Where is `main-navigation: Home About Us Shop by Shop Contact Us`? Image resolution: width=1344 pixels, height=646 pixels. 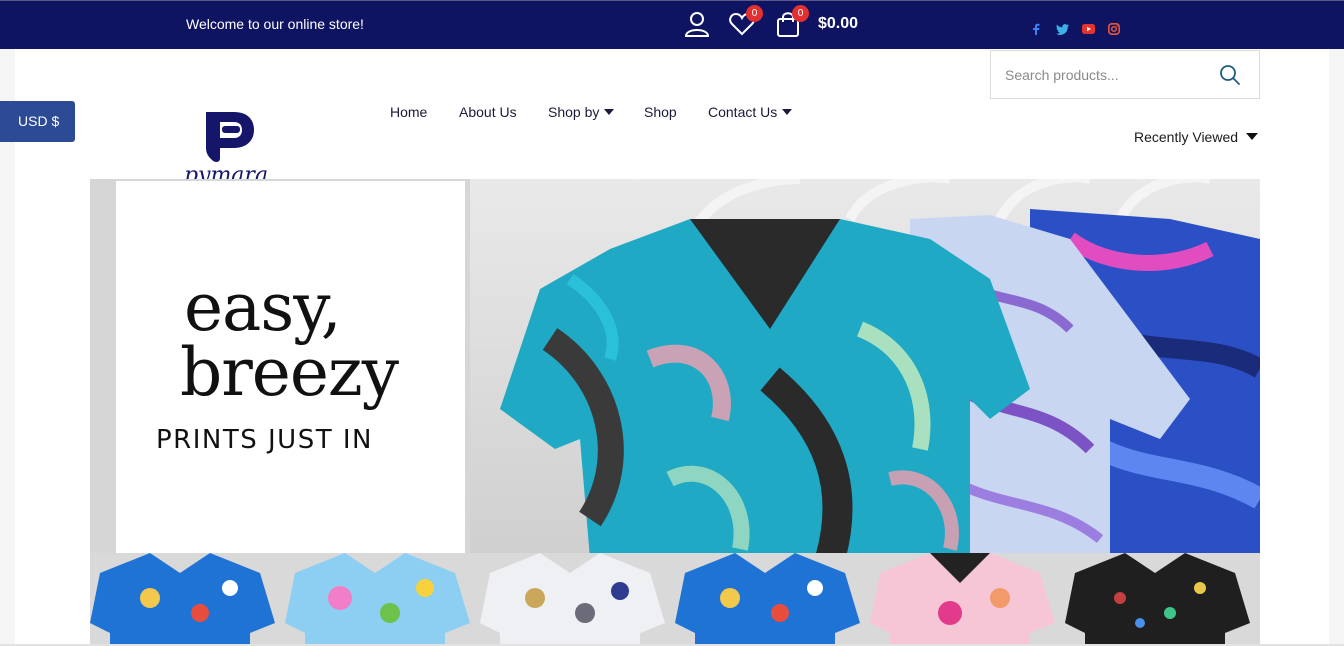 main-navigation: Home About Us Shop by Shop Contact Us is located at coordinates (672, 116).